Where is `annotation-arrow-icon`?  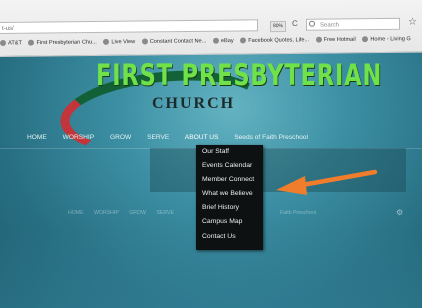
annotation-arrow-icon is located at coordinates (327, 182).